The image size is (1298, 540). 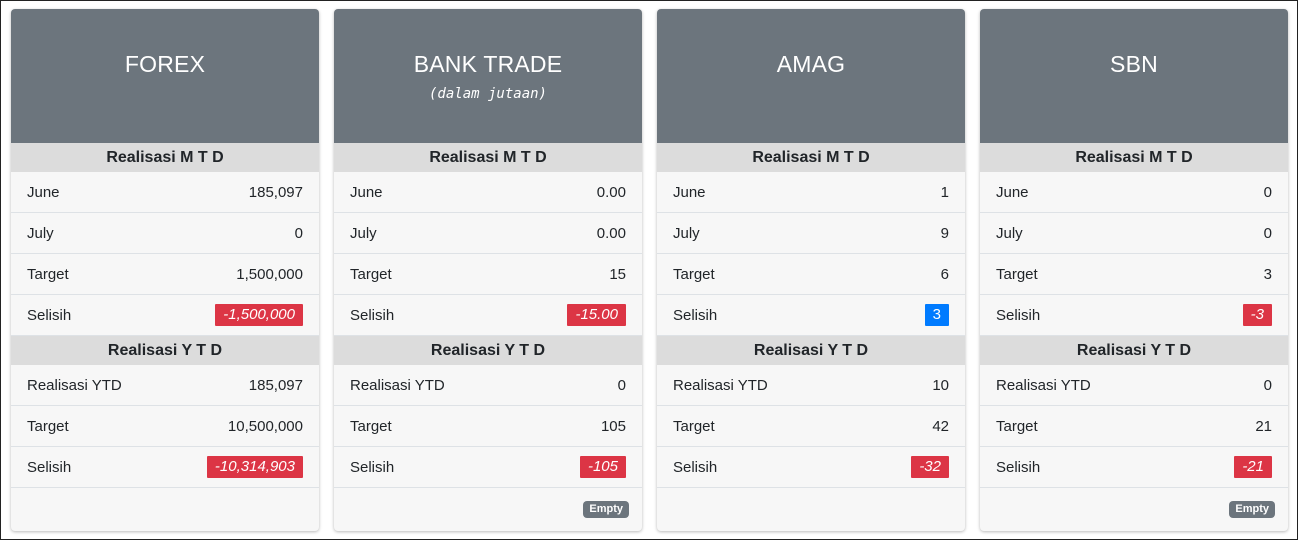 I want to click on card-title: SBN, so click(x=1134, y=64).